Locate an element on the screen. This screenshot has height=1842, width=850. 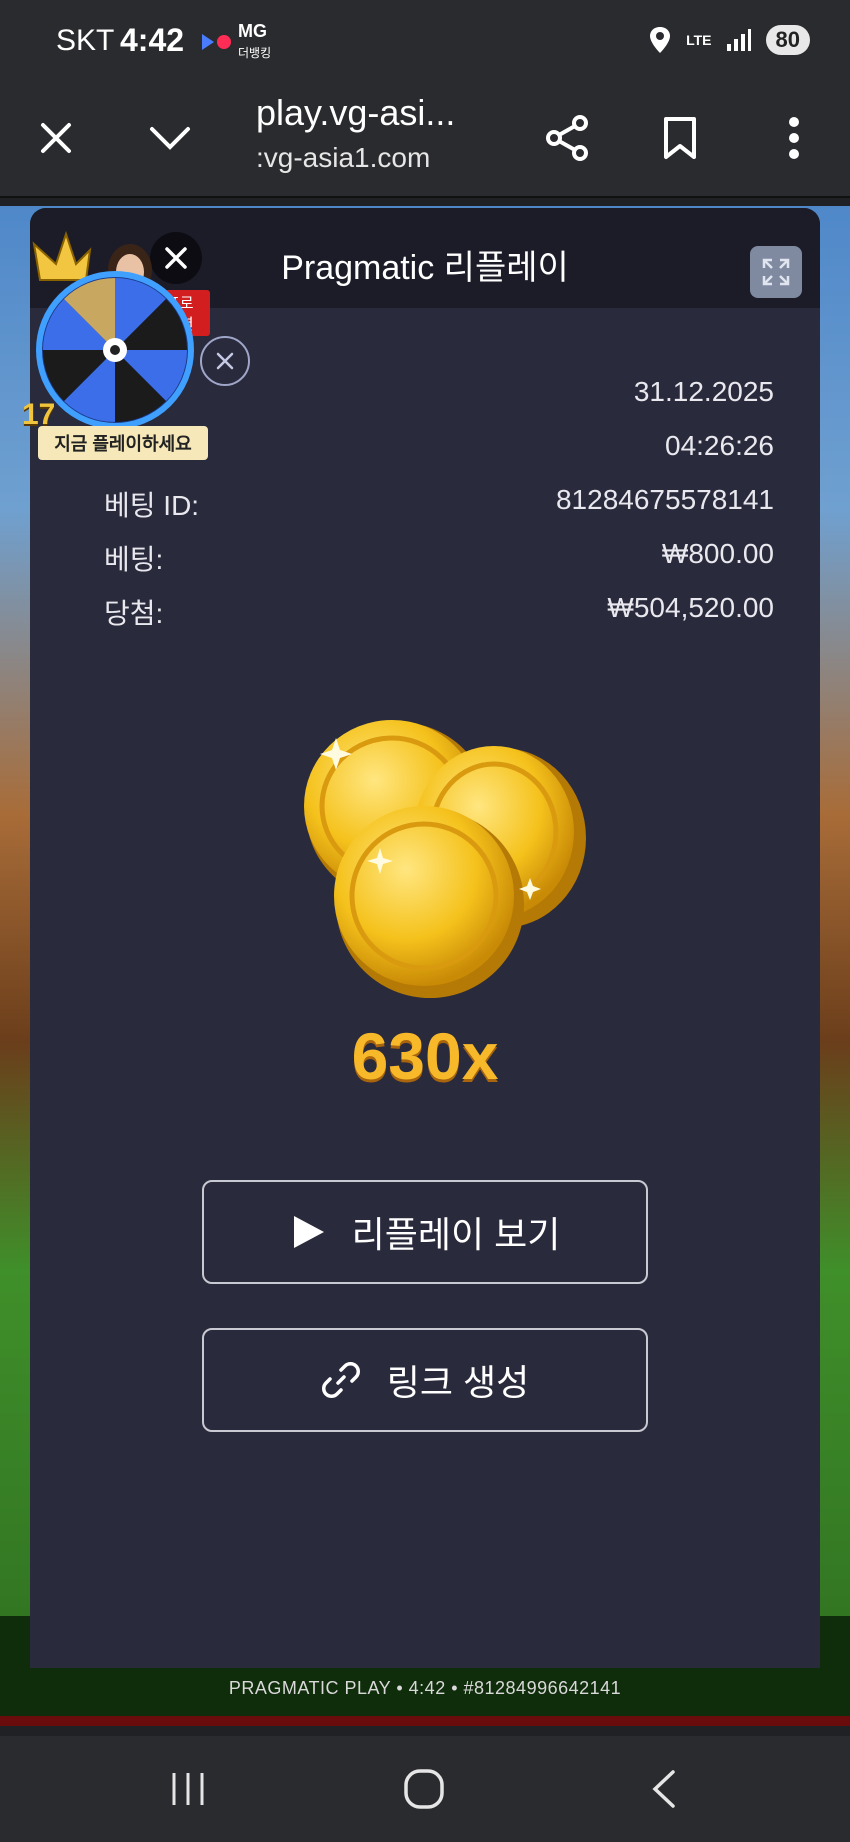
collapse-button is located at coordinates (170, 138).